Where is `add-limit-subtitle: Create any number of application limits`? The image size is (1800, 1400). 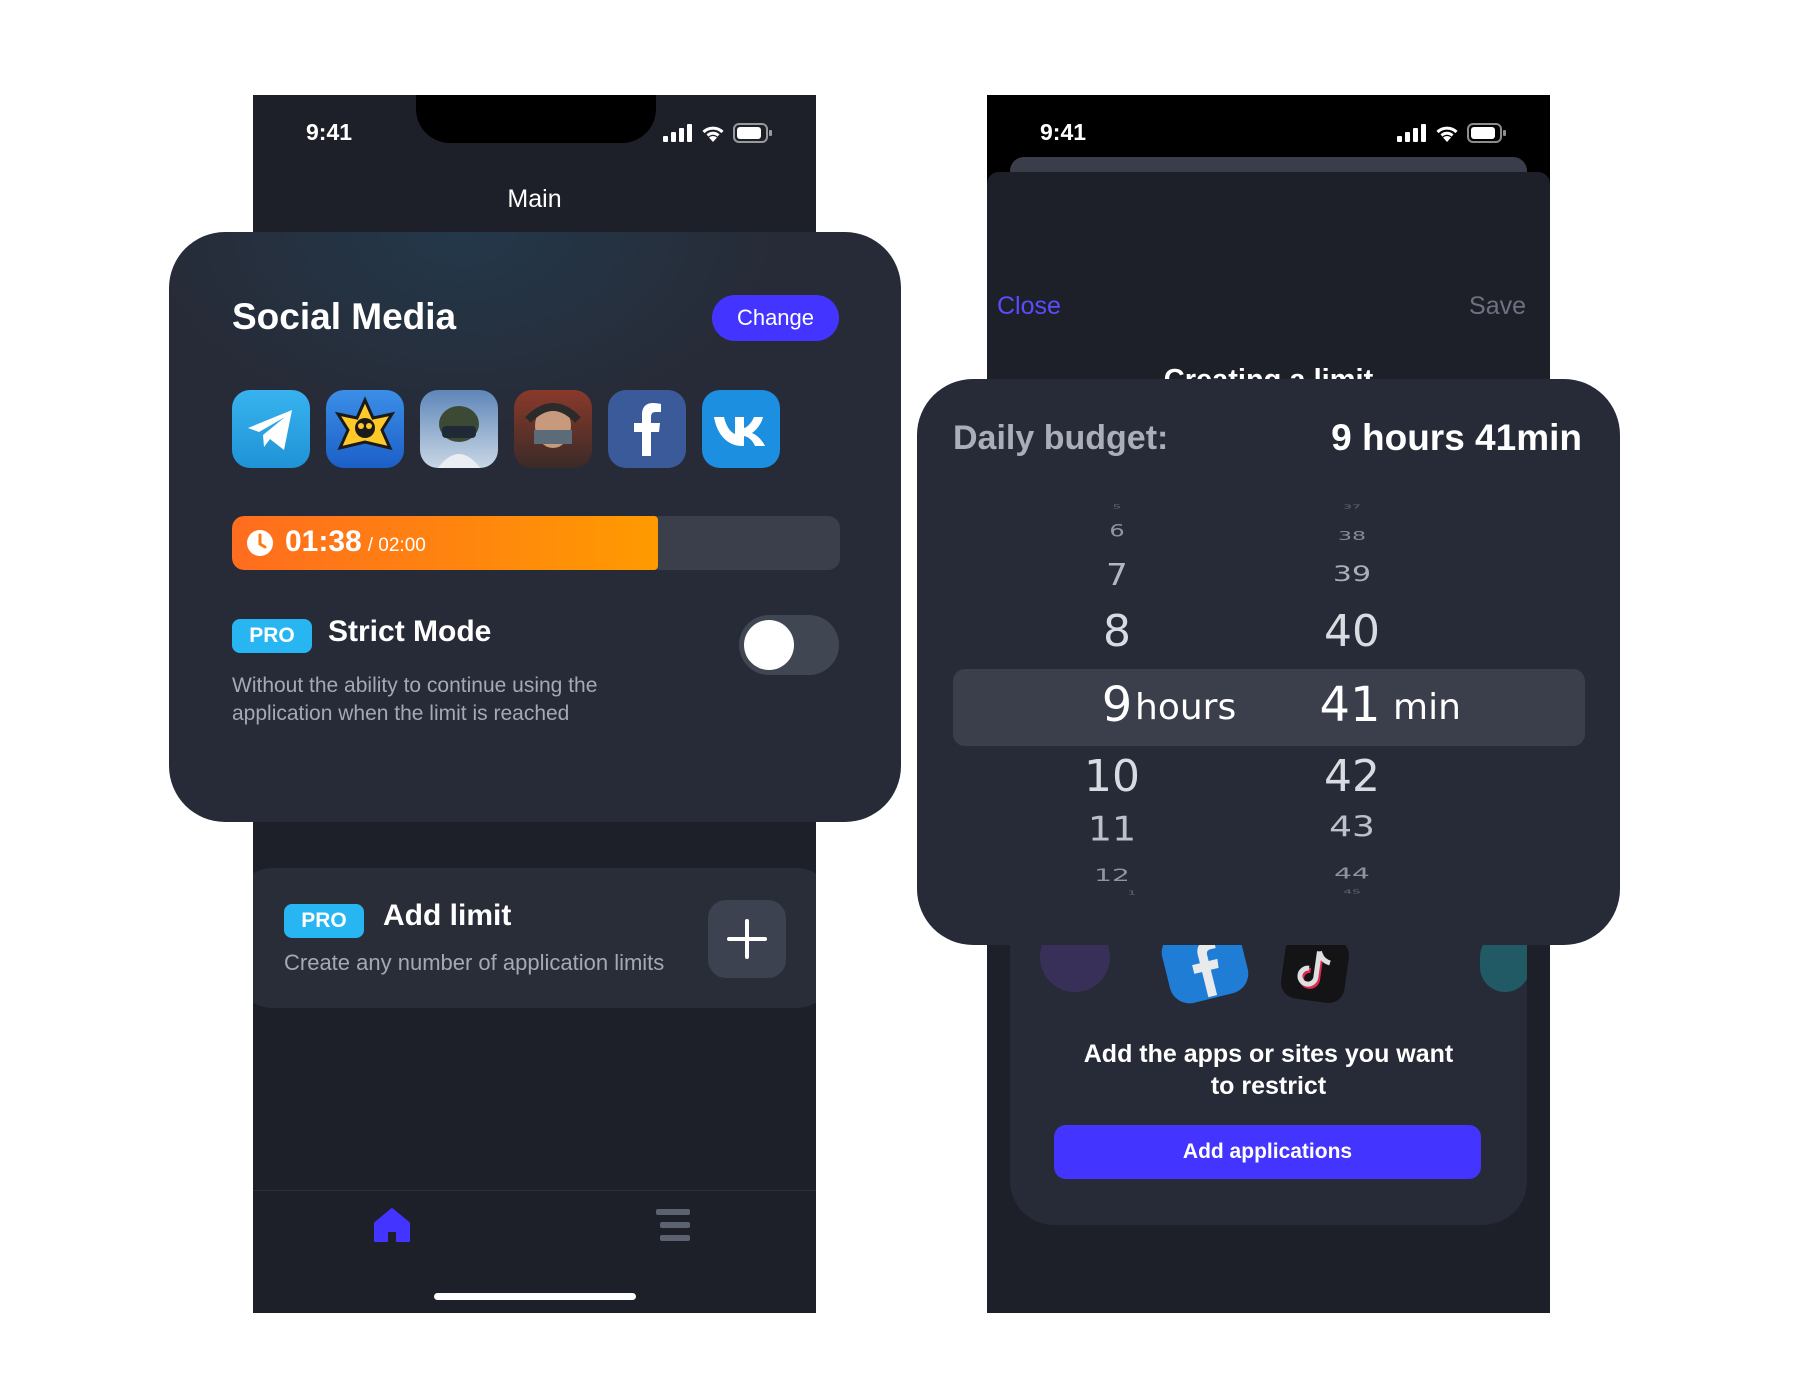 add-limit-subtitle: Create any number of application limits is located at coordinates (474, 962).